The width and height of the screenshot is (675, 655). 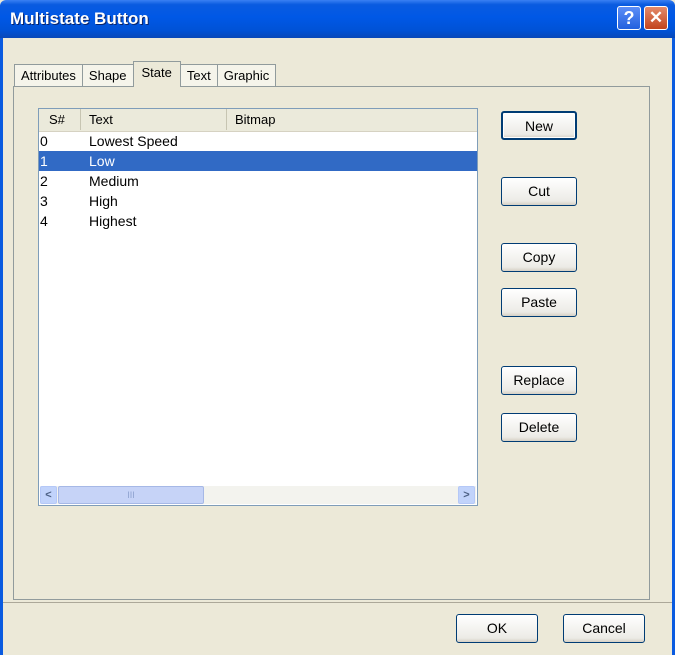 I want to click on state-number: 2, so click(x=44, y=181).